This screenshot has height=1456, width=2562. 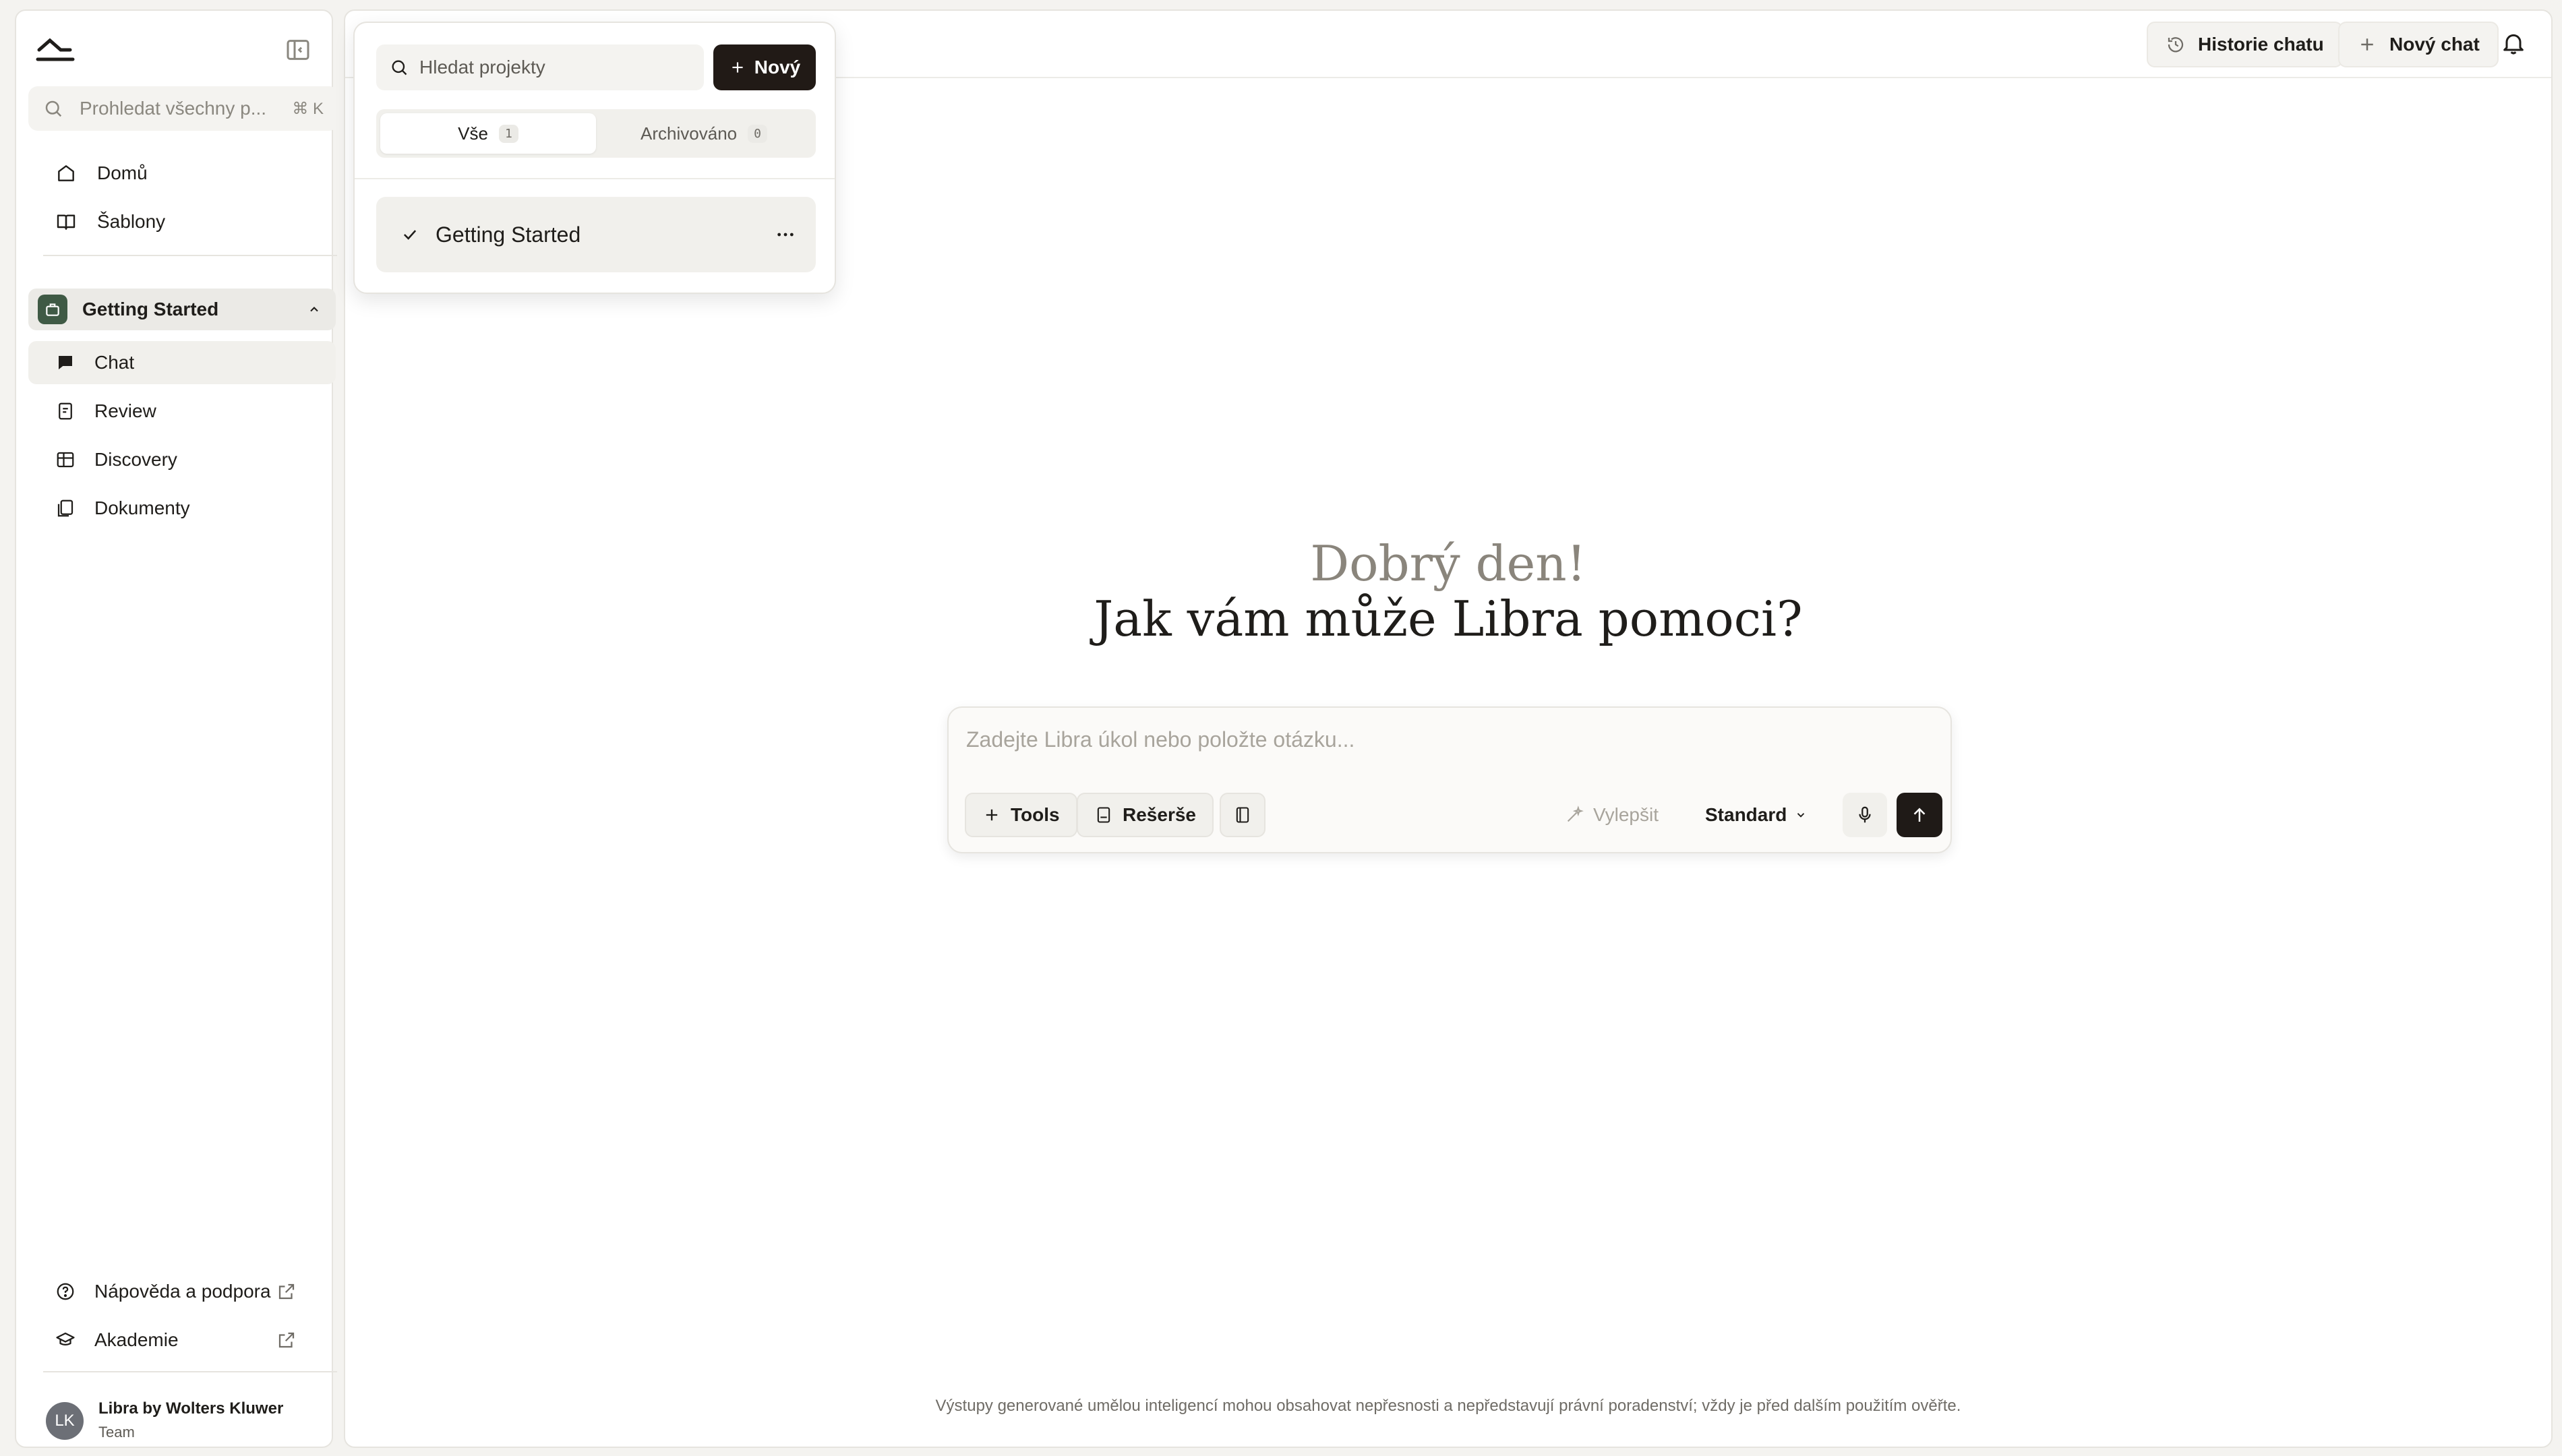 I want to click on composer-input, so click(x=1437, y=739).